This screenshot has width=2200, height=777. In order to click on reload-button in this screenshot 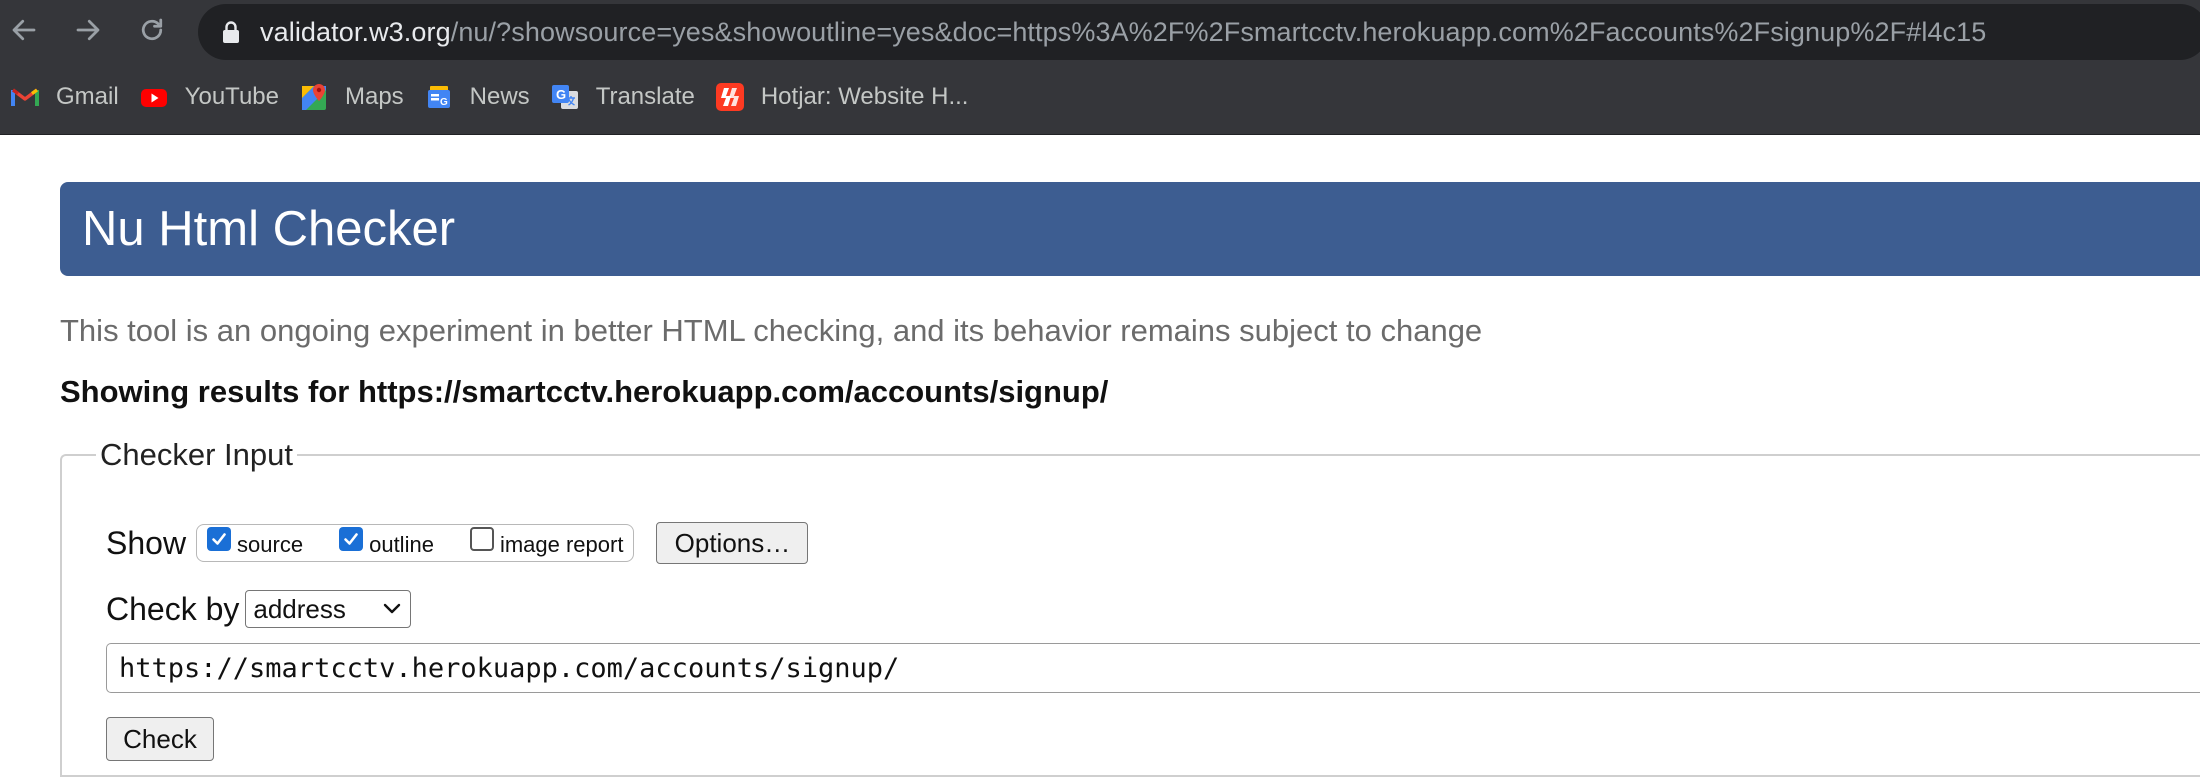, I will do `click(152, 32)`.